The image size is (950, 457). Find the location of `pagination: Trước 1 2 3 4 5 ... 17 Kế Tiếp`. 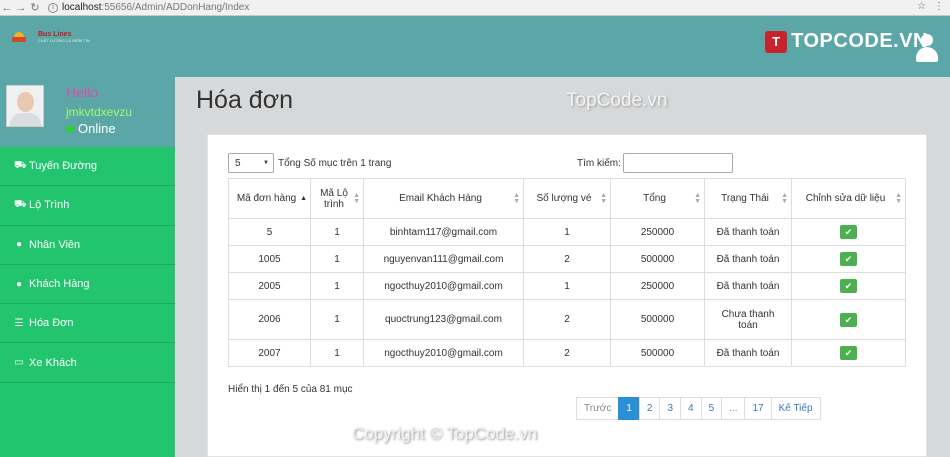

pagination: Trước 1 2 3 4 5 ... 17 Kế Tiếp is located at coordinates (698, 408).